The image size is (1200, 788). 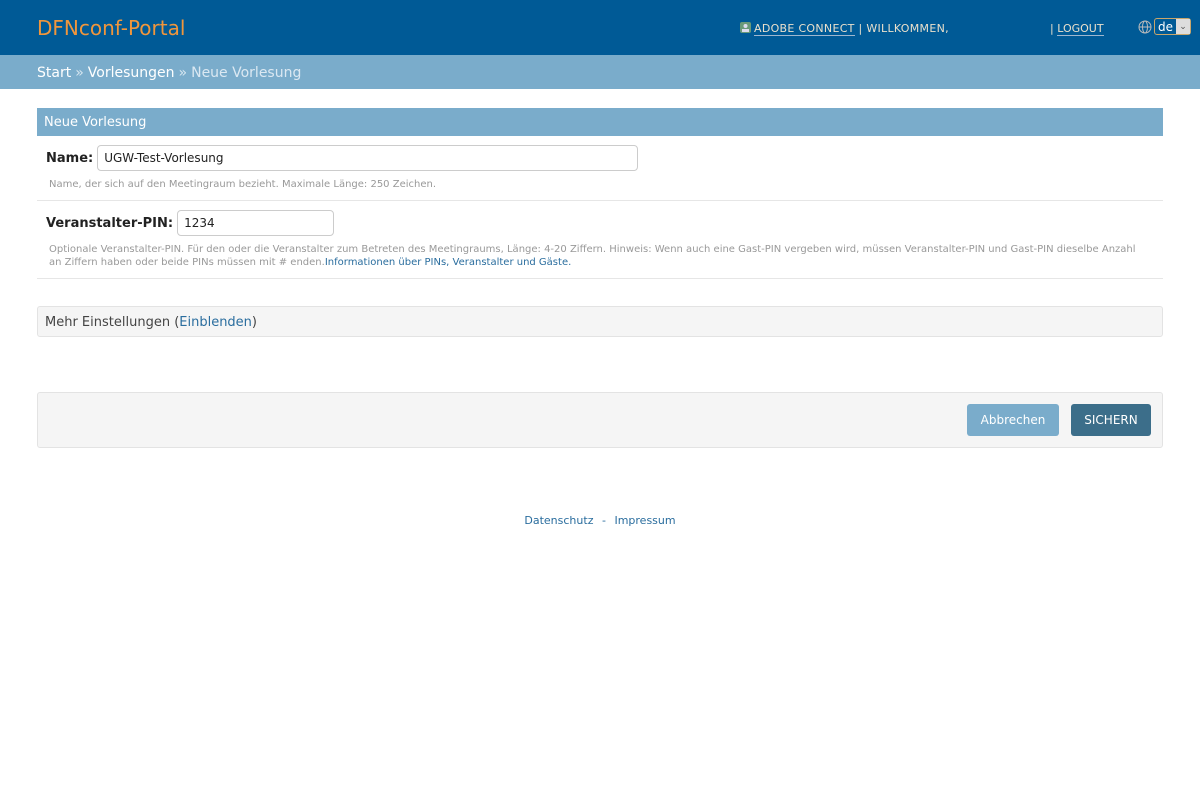 I want to click on footer: Datenschutz - Impressum, so click(x=600, y=520).